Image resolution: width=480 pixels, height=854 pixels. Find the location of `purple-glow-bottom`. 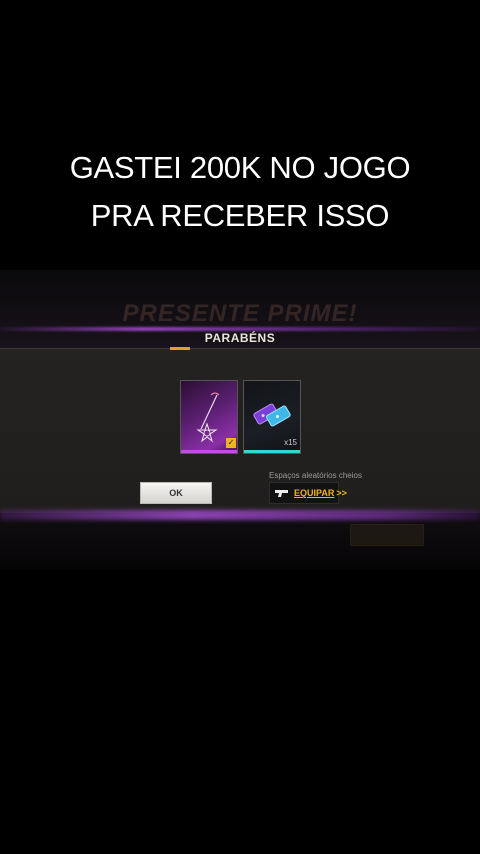

purple-glow-bottom is located at coordinates (240, 515).